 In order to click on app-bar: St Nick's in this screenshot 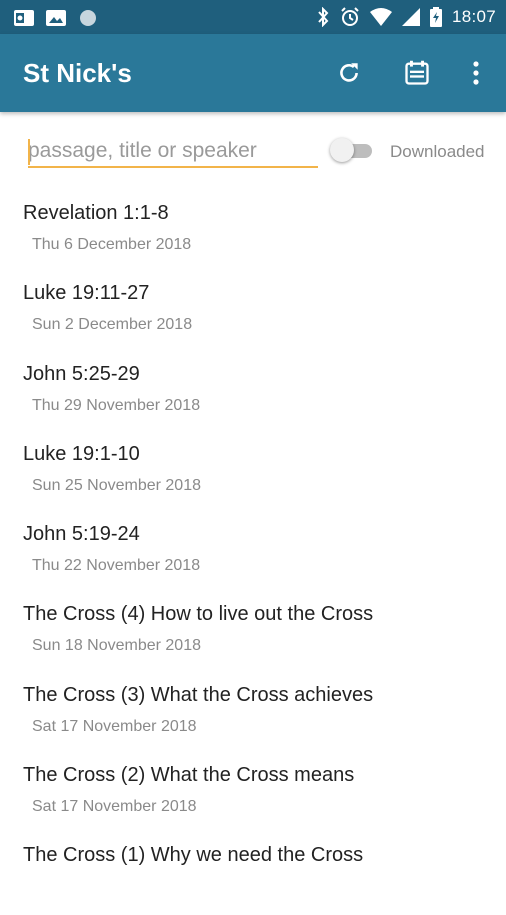, I will do `click(253, 73)`.